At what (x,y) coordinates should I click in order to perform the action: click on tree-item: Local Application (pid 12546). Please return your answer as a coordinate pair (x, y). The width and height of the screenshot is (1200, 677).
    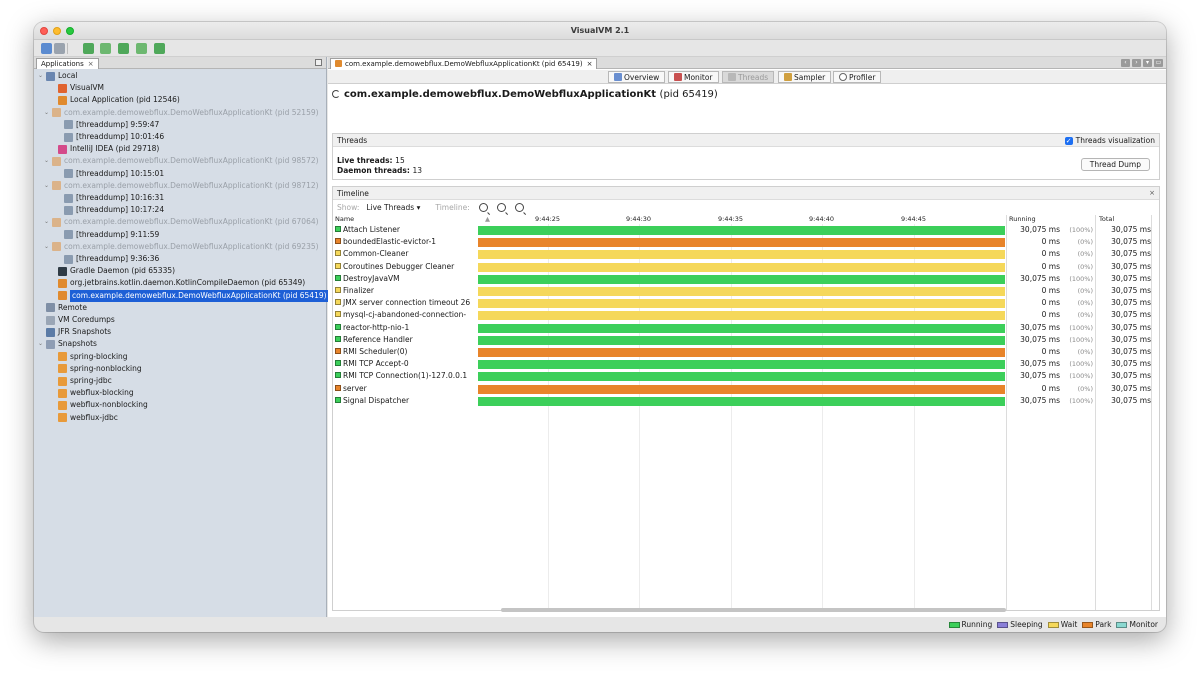
    Looking at the image, I should click on (115, 100).